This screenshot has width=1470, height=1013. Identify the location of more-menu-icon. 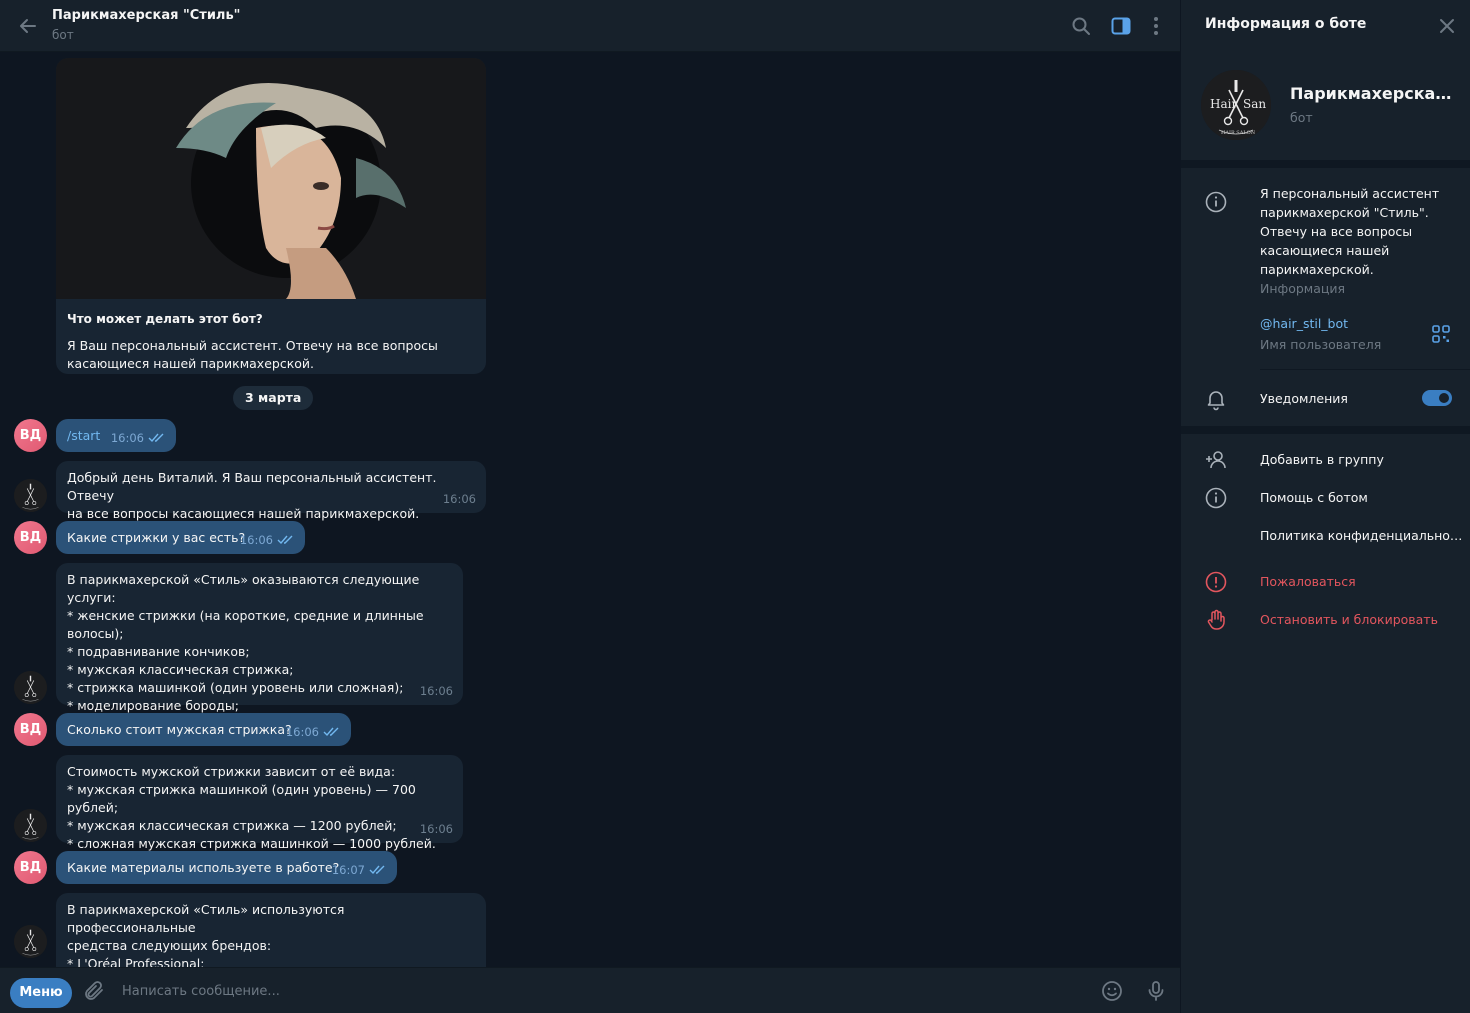
(1156, 26).